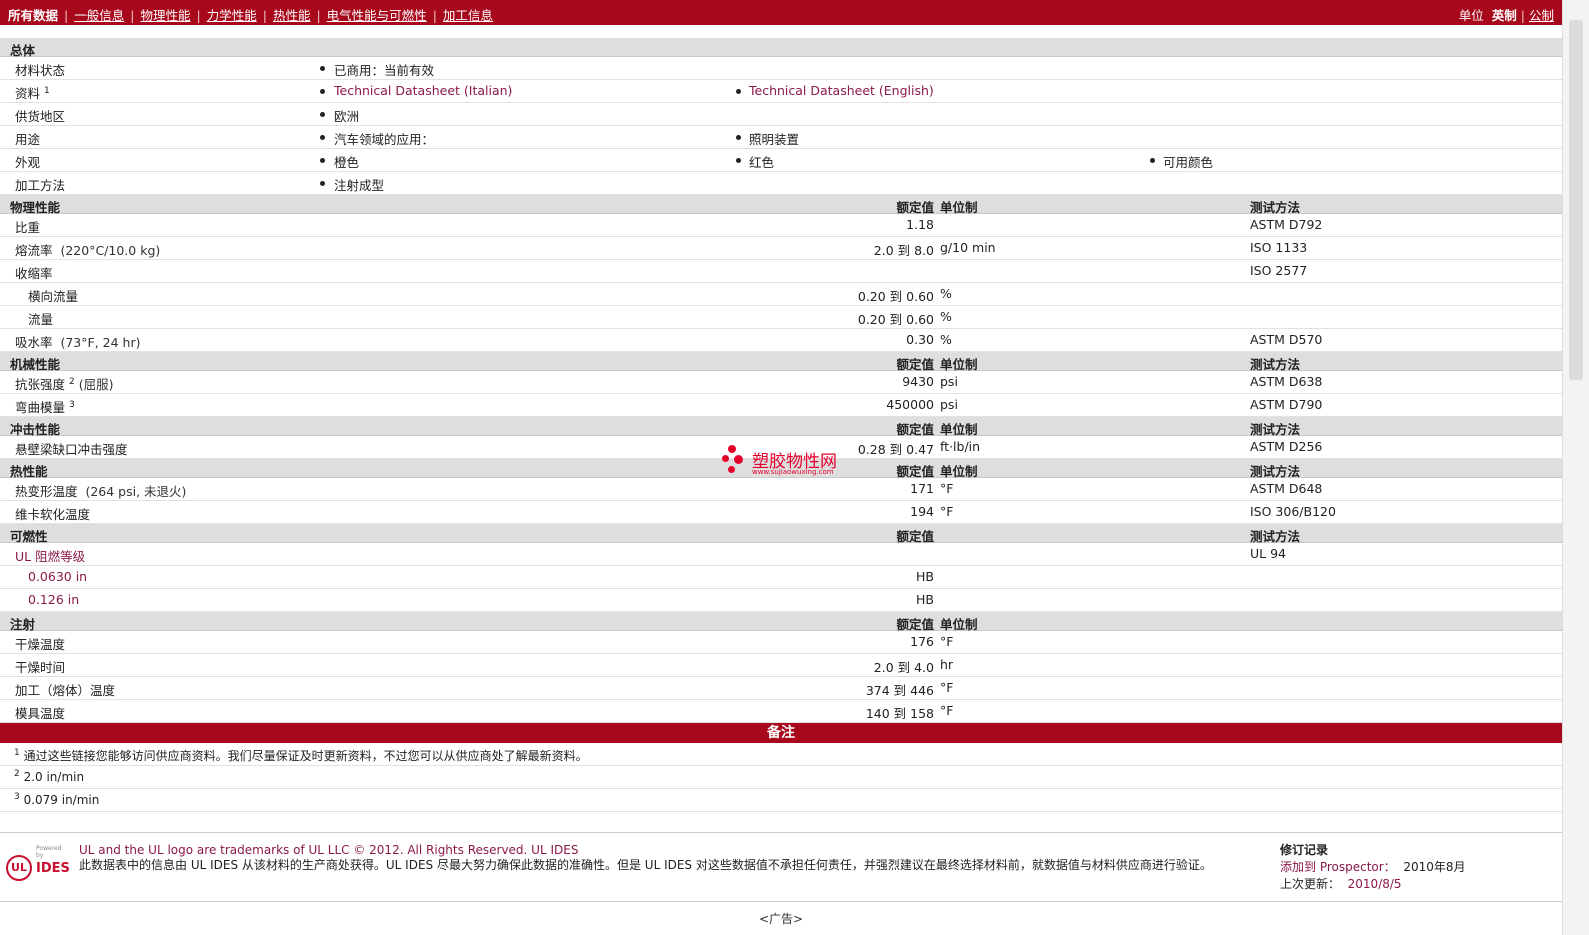 This screenshot has height=935, width=1589. Describe the element at coordinates (922, 641) in the screenshot. I see `prop-value: 176` at that location.